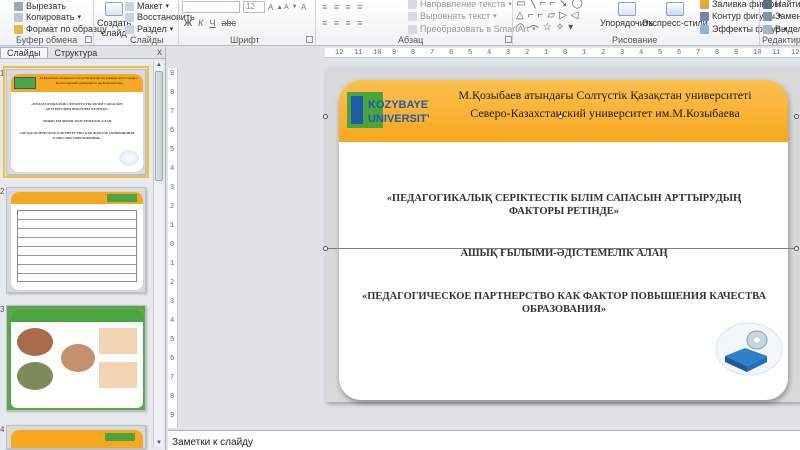  Describe the element at coordinates (129, 29) in the screenshot. I see `section-icon` at that location.